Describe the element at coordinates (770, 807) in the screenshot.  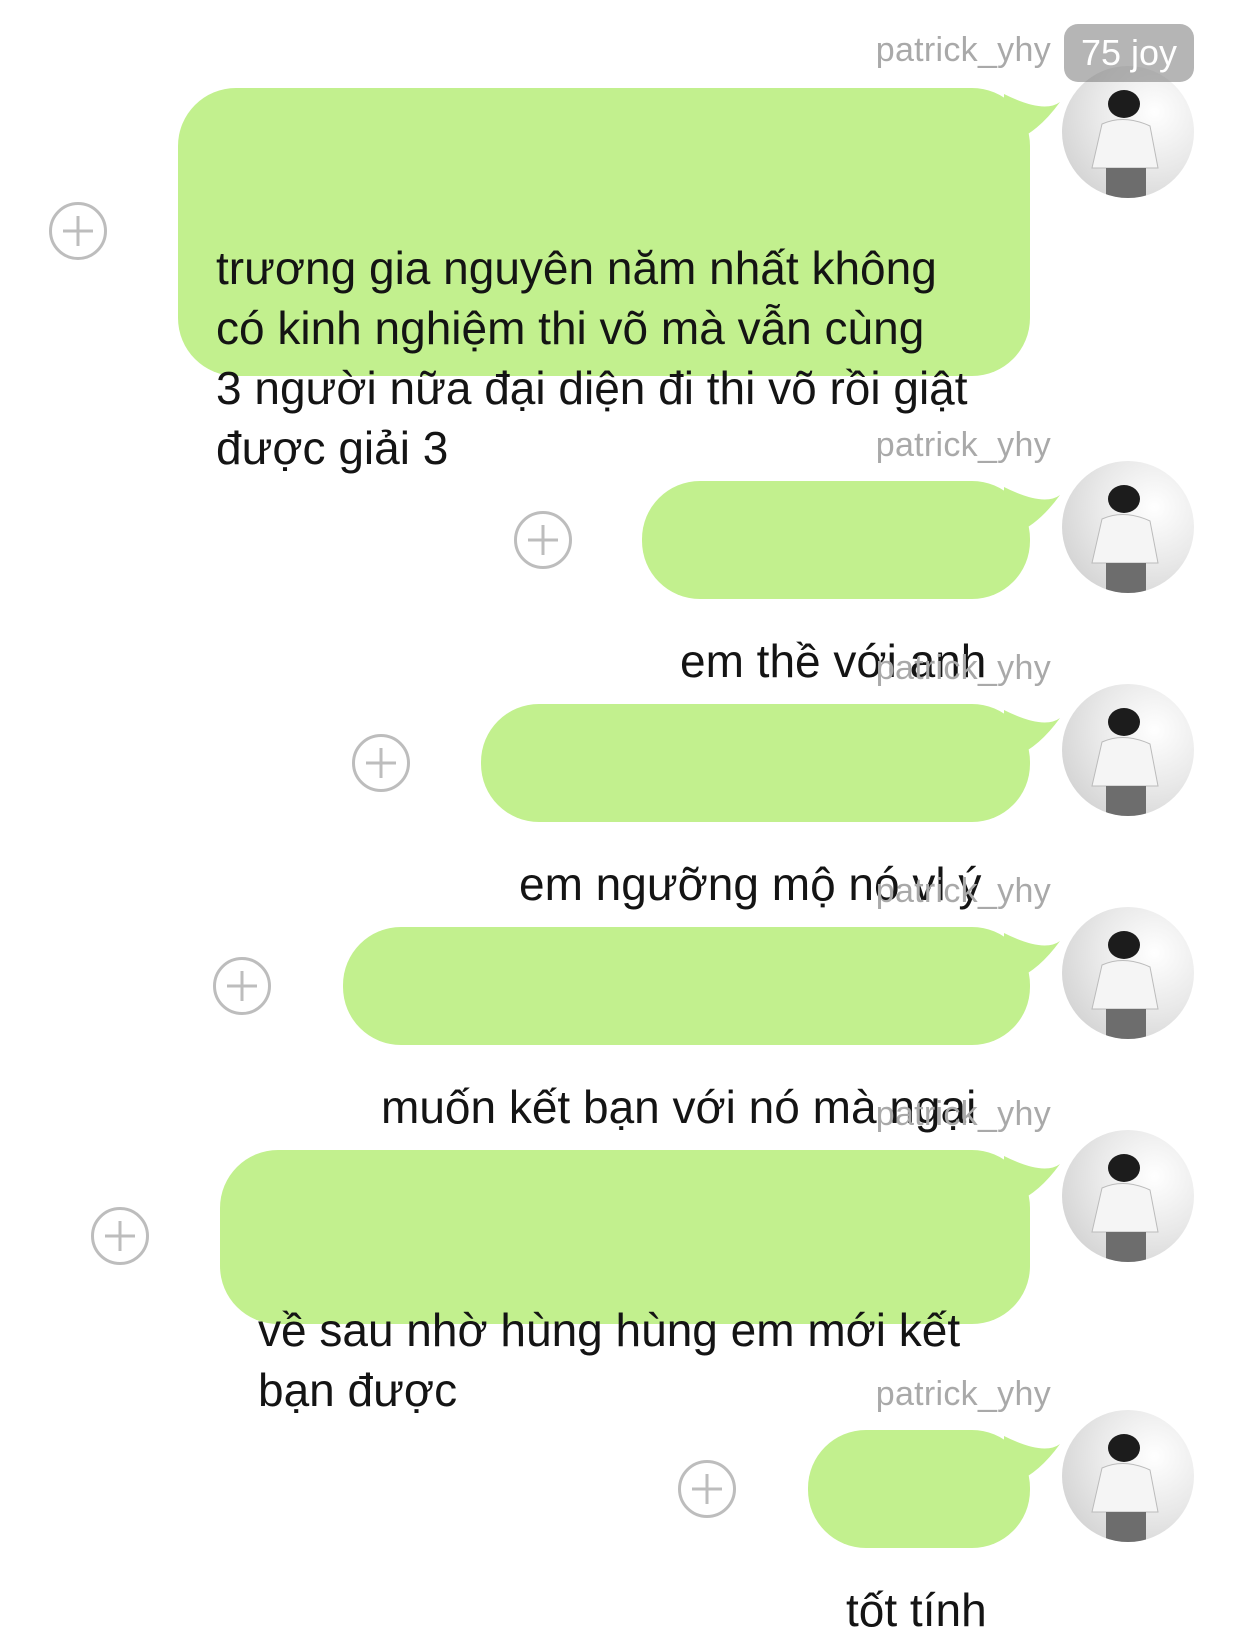
I see `message-bubble: em ngưỡng mộ nó vl ý` at that location.